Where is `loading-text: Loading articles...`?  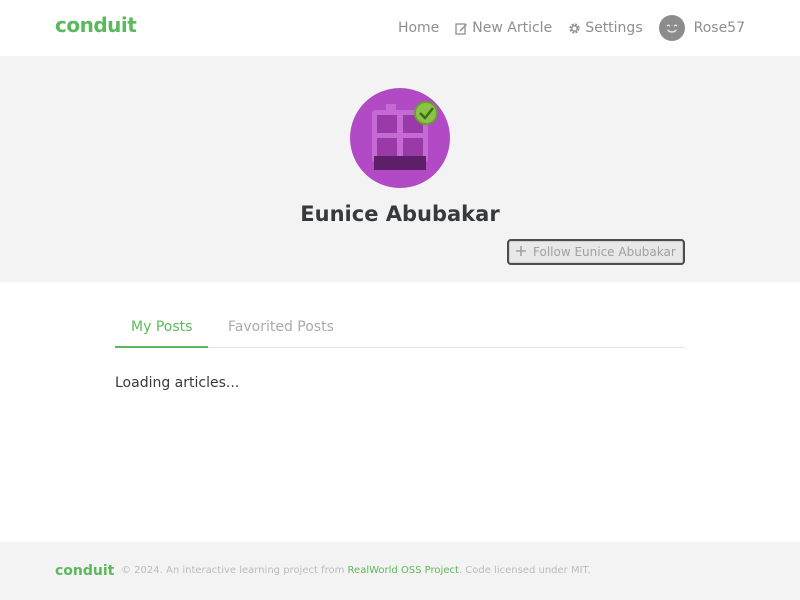
loading-text: Loading articles... is located at coordinates (177, 383).